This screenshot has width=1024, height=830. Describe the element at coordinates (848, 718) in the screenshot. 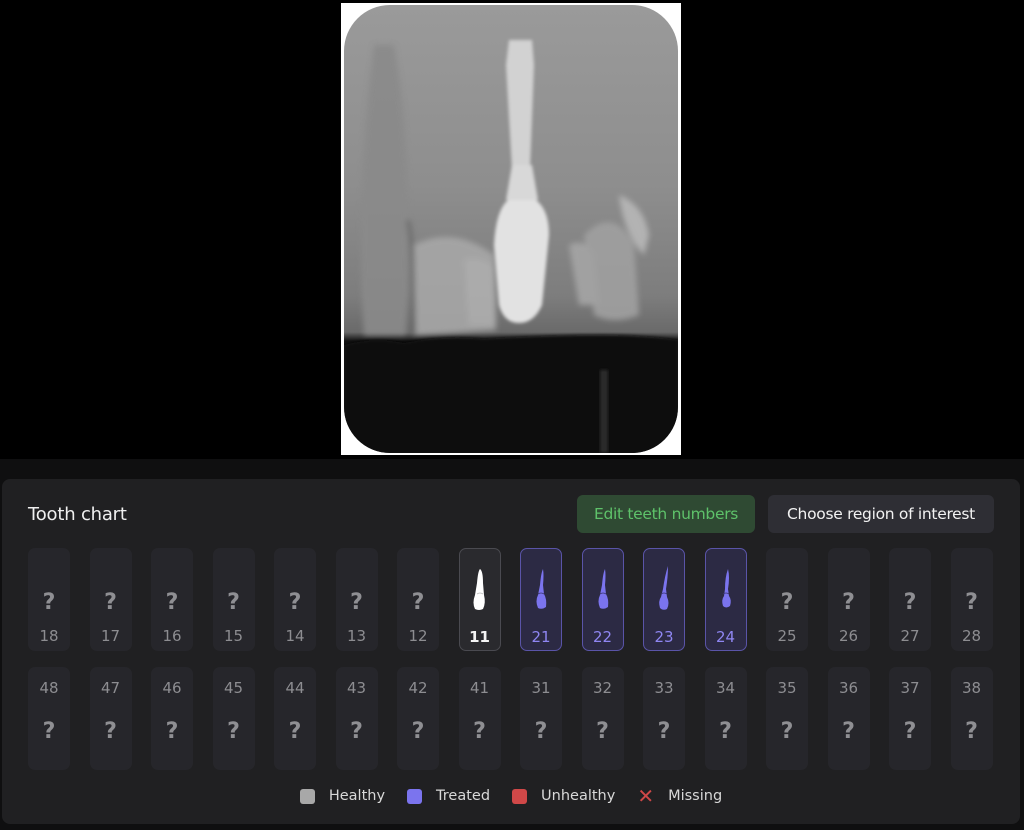

I see `tooth-cell-36: ? 36` at that location.